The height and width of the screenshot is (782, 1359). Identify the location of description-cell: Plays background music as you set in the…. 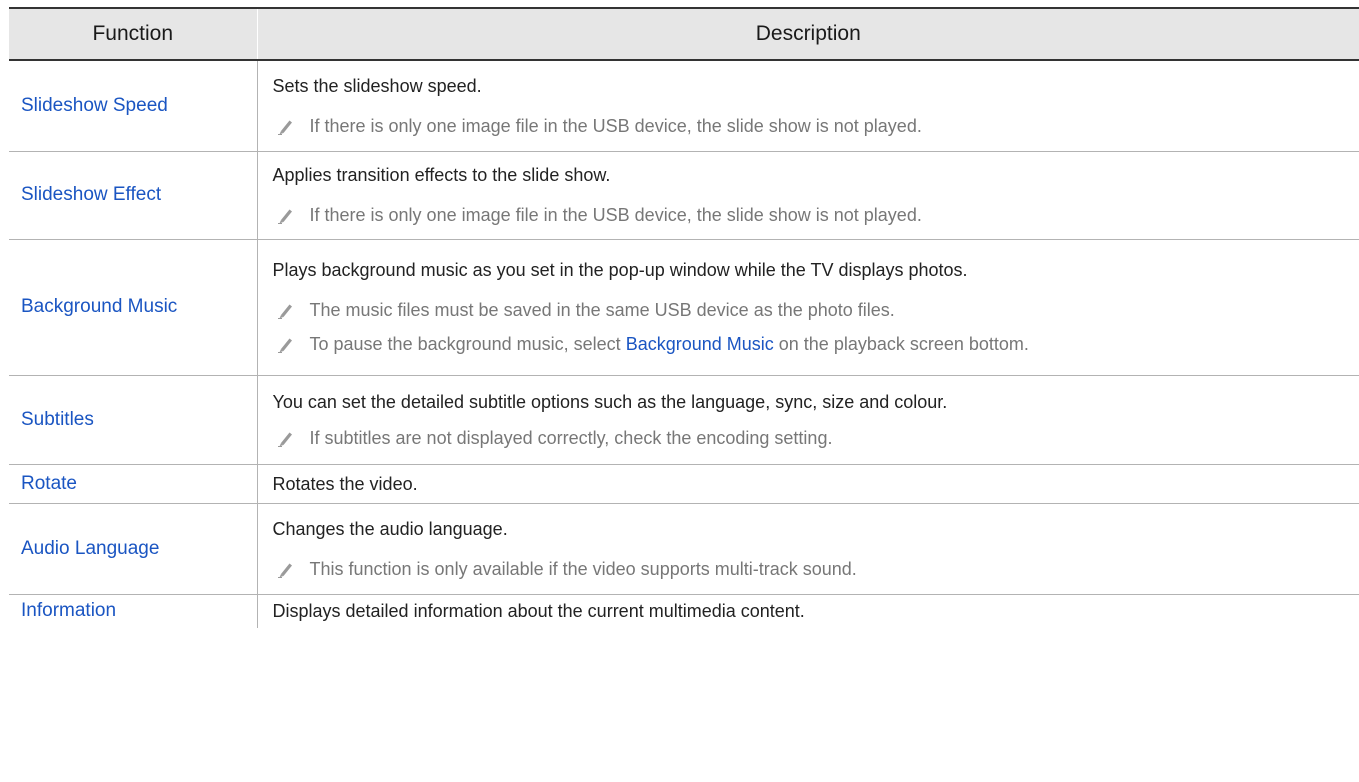
(808, 307).